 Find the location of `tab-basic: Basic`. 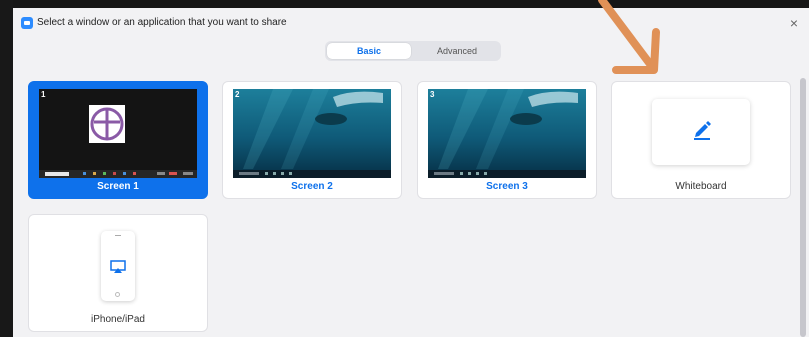

tab-basic: Basic is located at coordinates (369, 51).